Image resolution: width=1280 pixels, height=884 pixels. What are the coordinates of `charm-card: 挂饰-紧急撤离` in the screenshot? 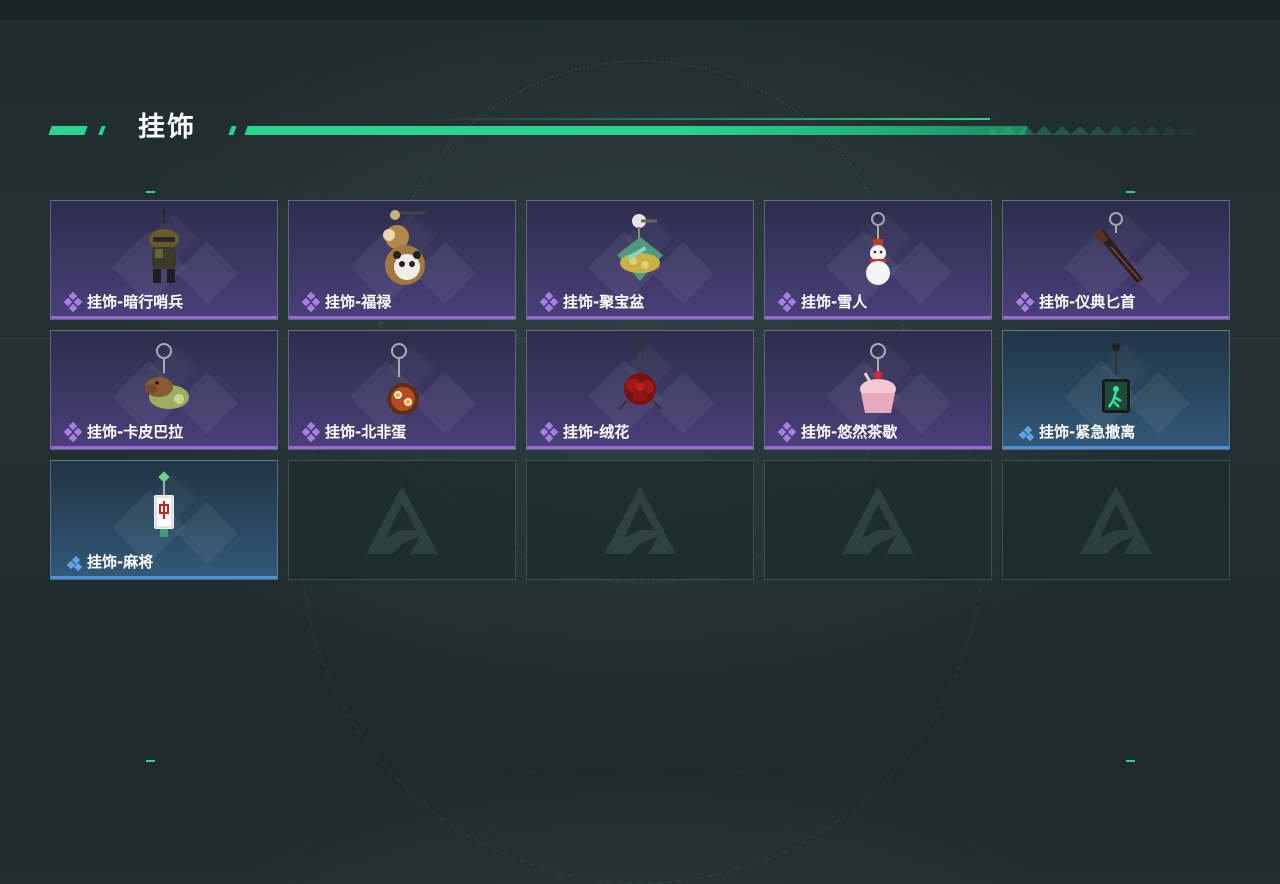 It's located at (1116, 390).